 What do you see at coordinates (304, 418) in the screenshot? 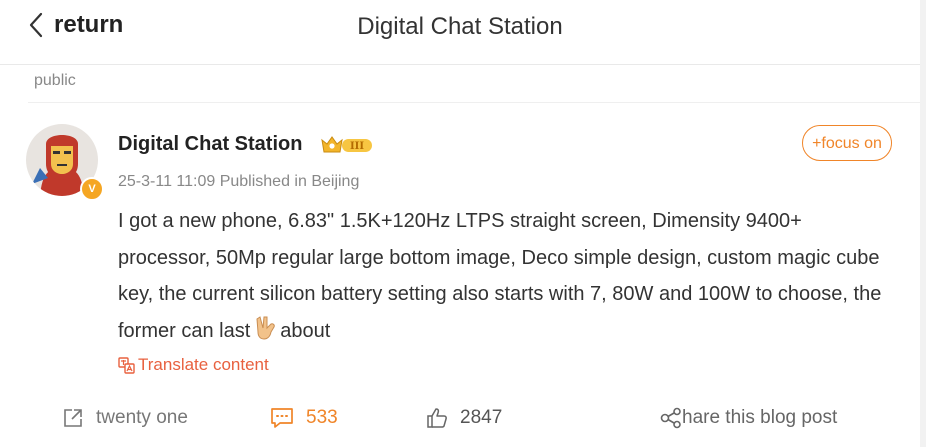
I see `comment-button: 533` at bounding box center [304, 418].